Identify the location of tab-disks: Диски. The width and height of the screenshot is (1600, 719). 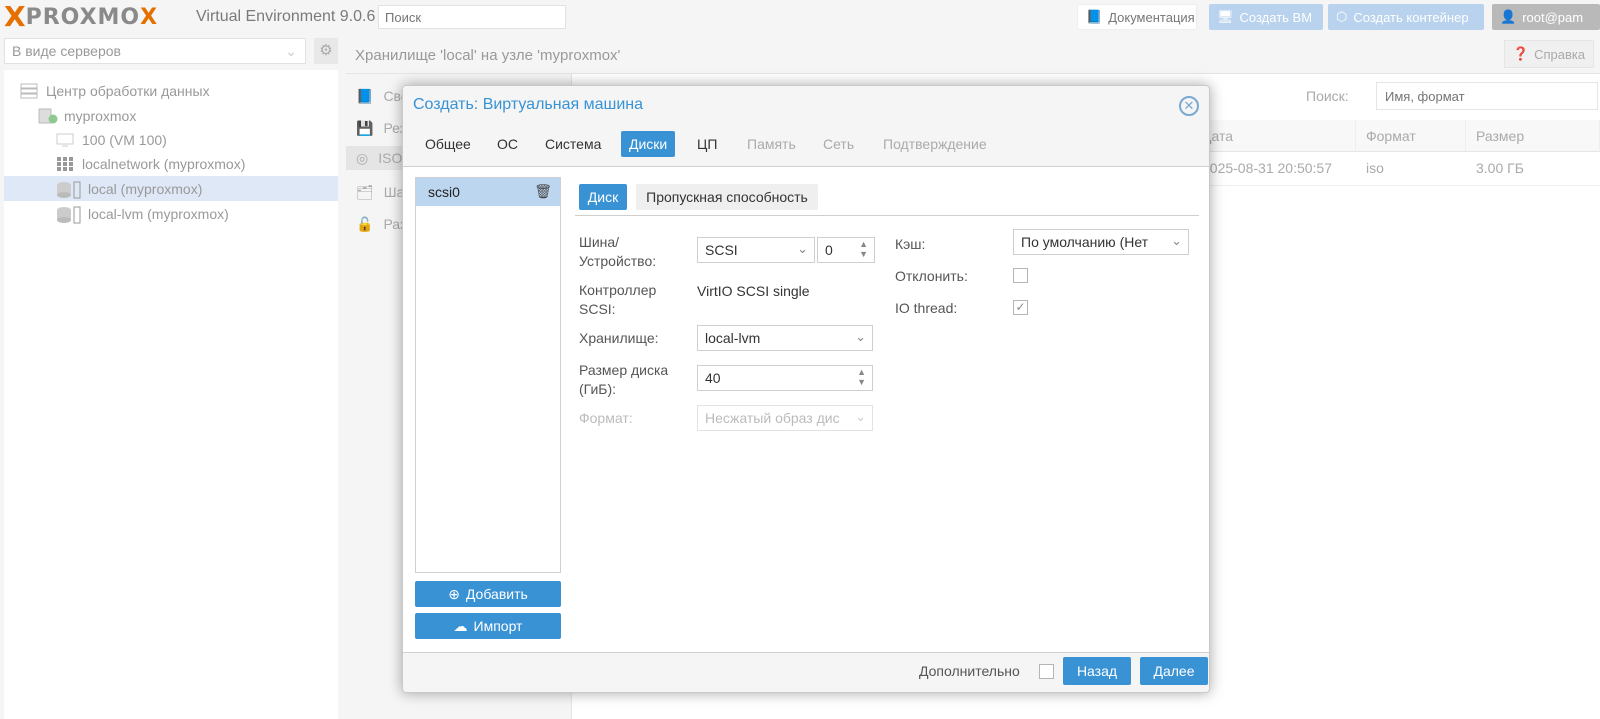
(648, 144).